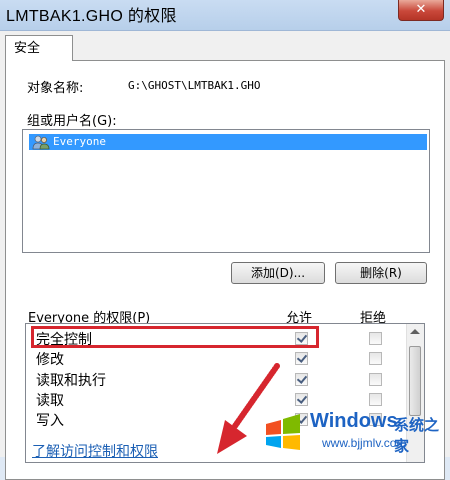  I want to click on permission-name: 修改, so click(50, 360).